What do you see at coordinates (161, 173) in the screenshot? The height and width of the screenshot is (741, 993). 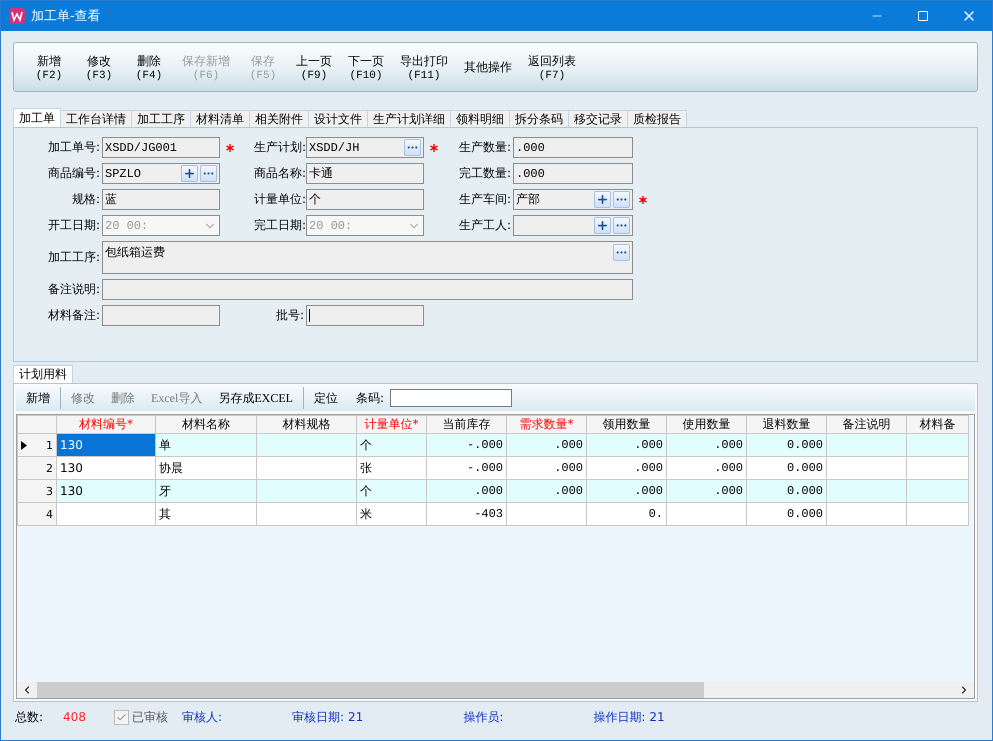 I see `input-field: SPZLO` at bounding box center [161, 173].